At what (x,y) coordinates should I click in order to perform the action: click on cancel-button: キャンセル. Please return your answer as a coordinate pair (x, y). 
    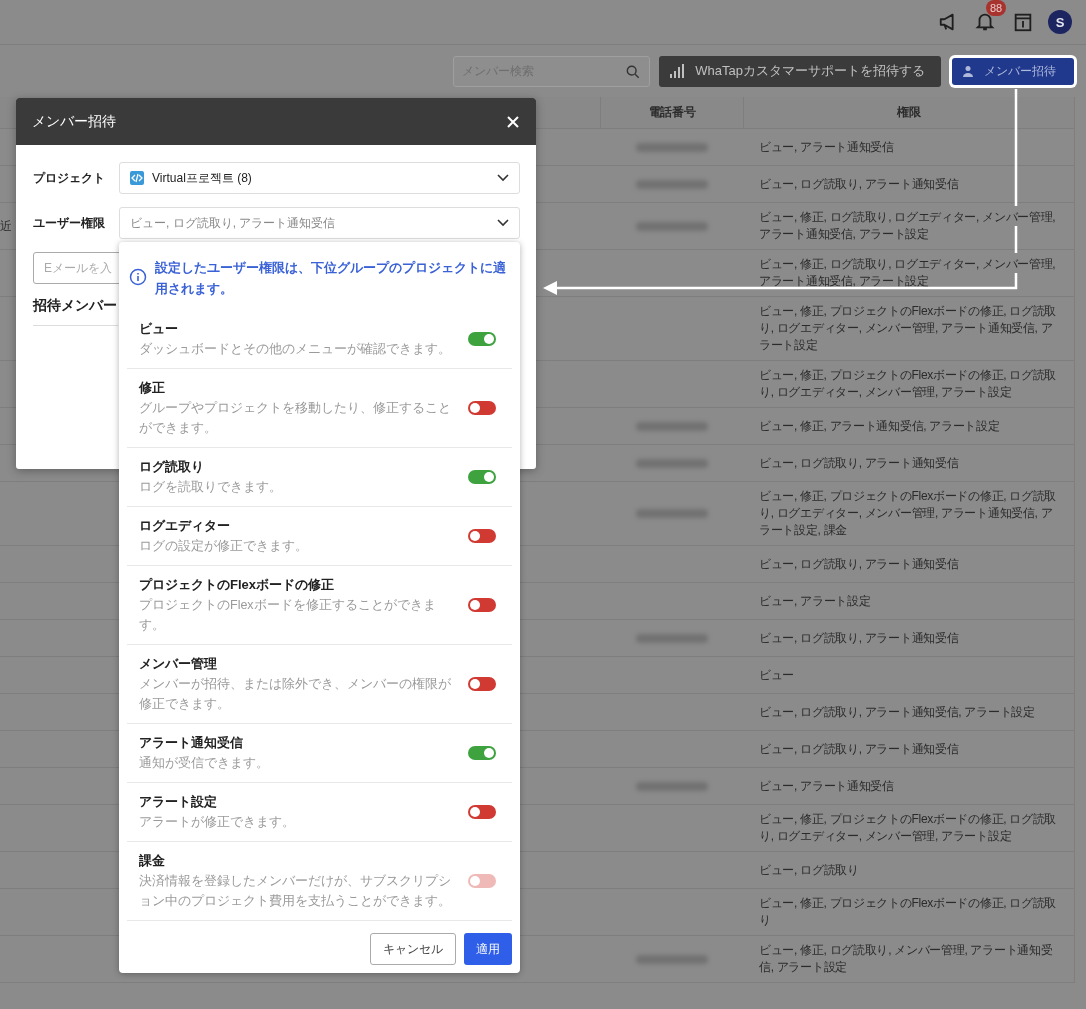
    Looking at the image, I should click on (413, 949).